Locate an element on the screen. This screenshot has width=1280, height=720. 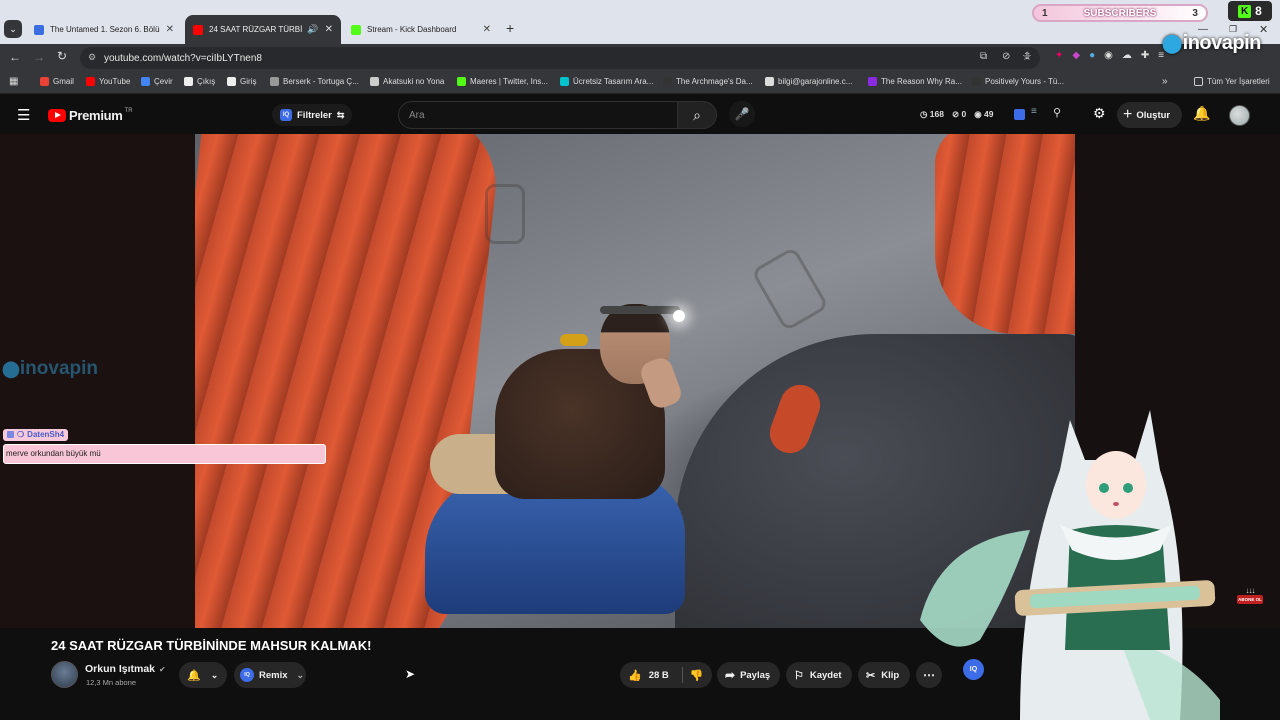
search-button: ⌕ is located at coordinates (697, 115).